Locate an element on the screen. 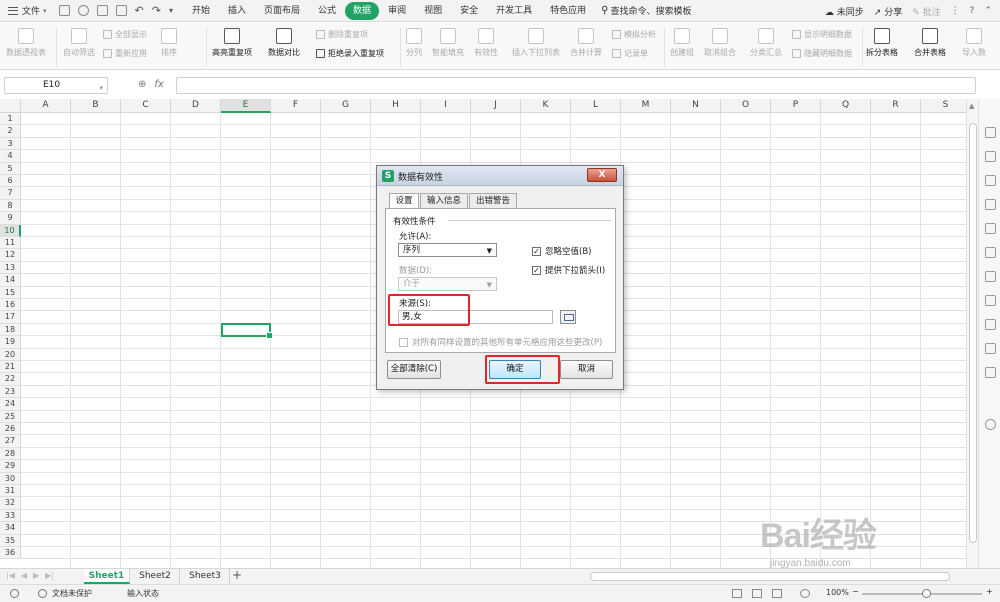  column-header: C is located at coordinates (146, 106).